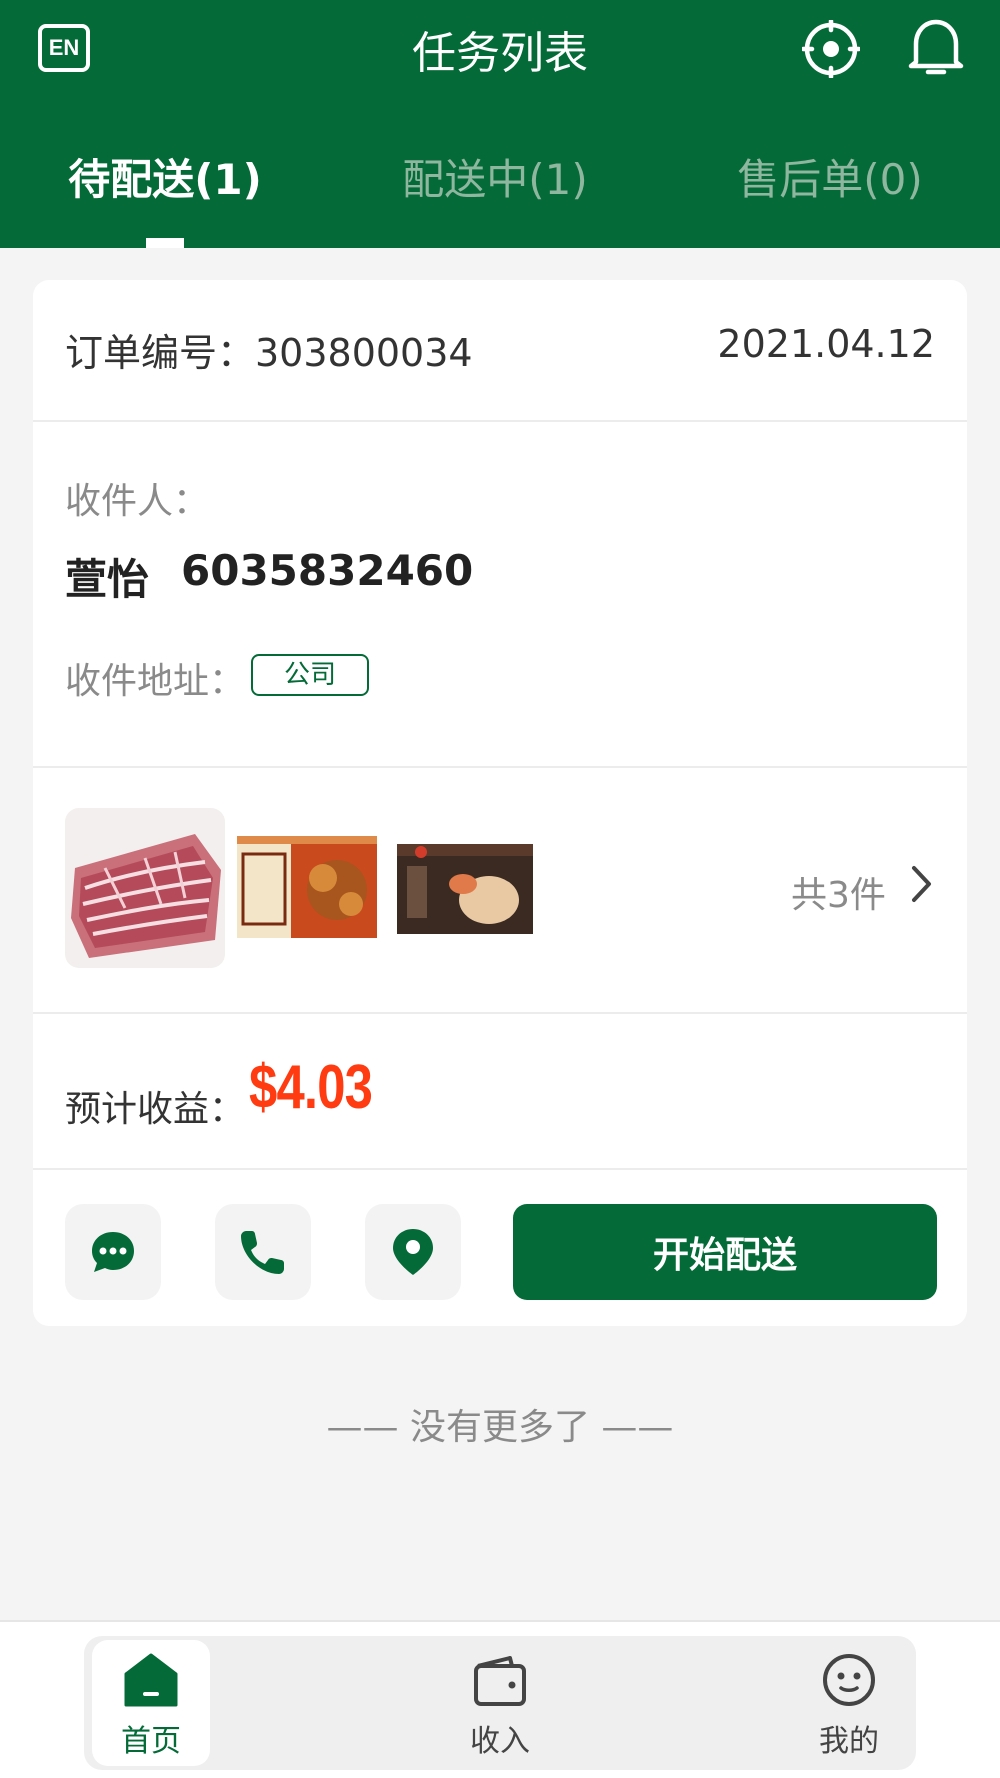  What do you see at coordinates (922, 884) in the screenshot?
I see `chevron-right-icon` at bounding box center [922, 884].